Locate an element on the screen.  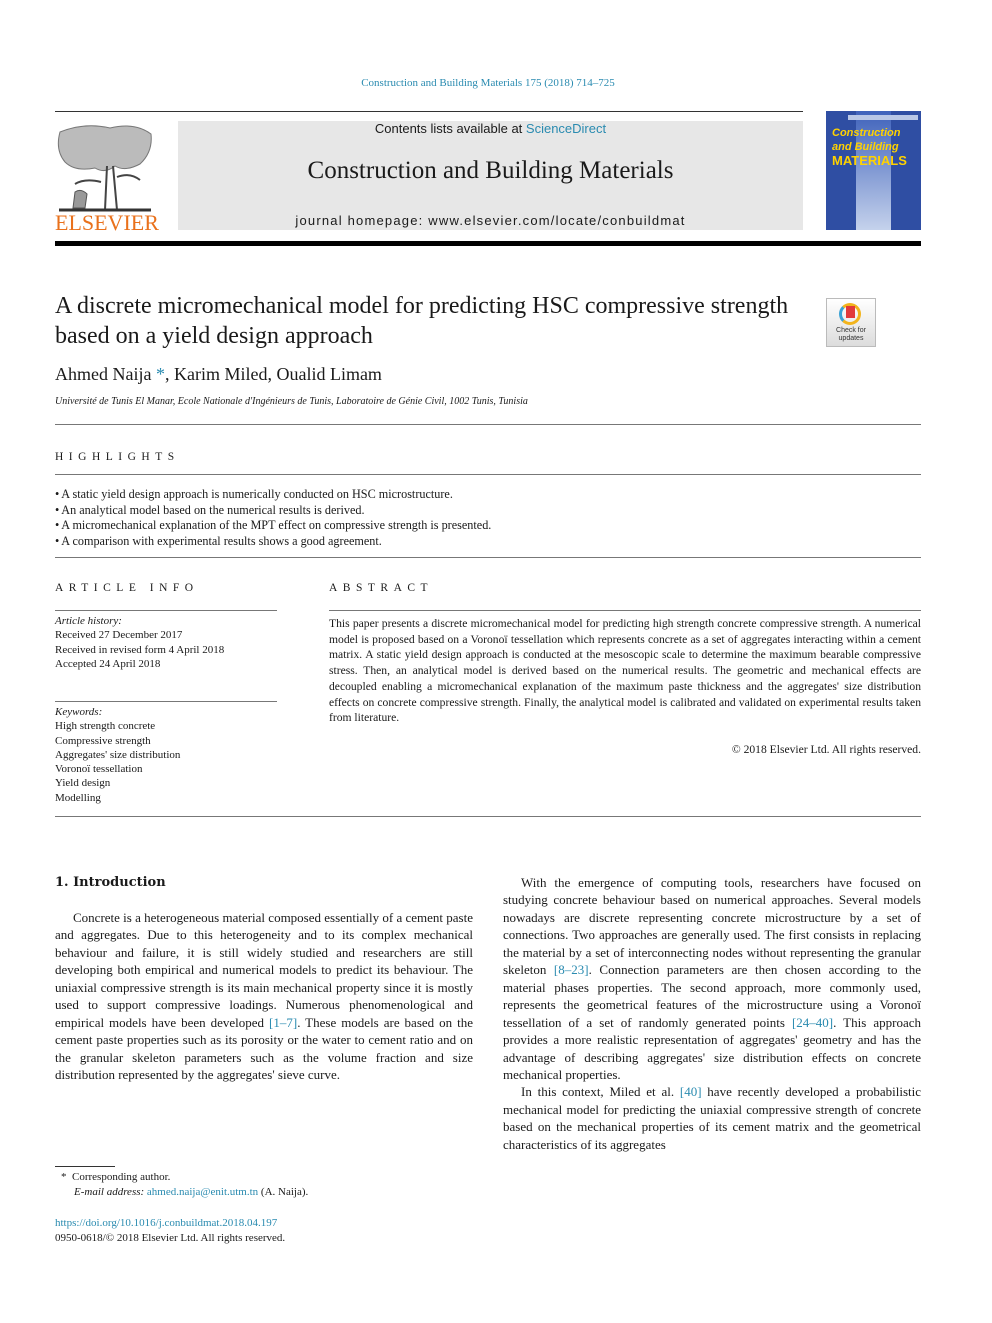
journal-cover-image: Construction and Building MATERIALS is located at coordinates (873, 170).